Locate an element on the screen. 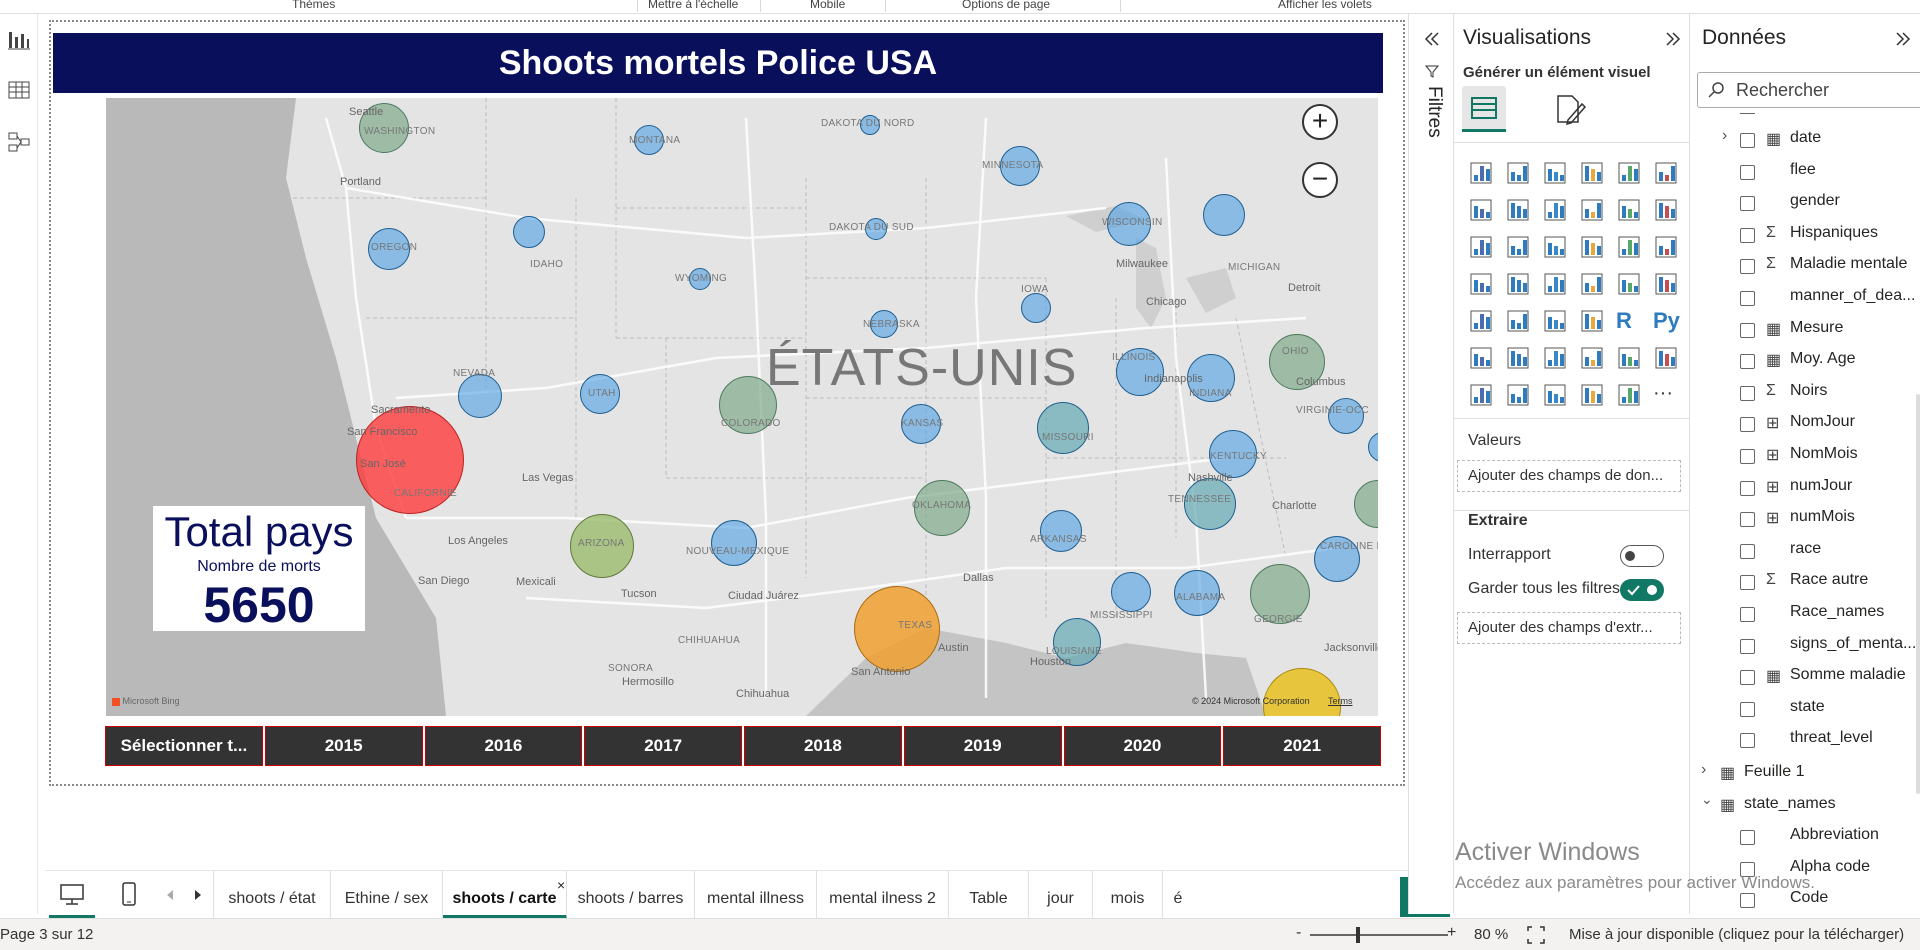  tab-next-icon is located at coordinates (198, 895).